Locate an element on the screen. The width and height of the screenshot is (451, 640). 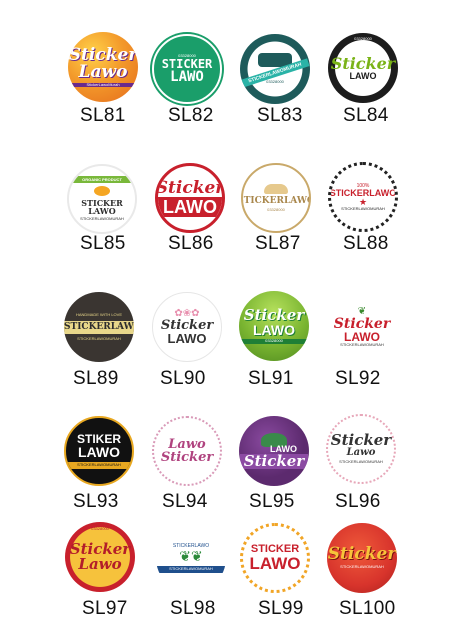
sticker-sl86: Sticker LAWO is located at coordinates (190, 198).